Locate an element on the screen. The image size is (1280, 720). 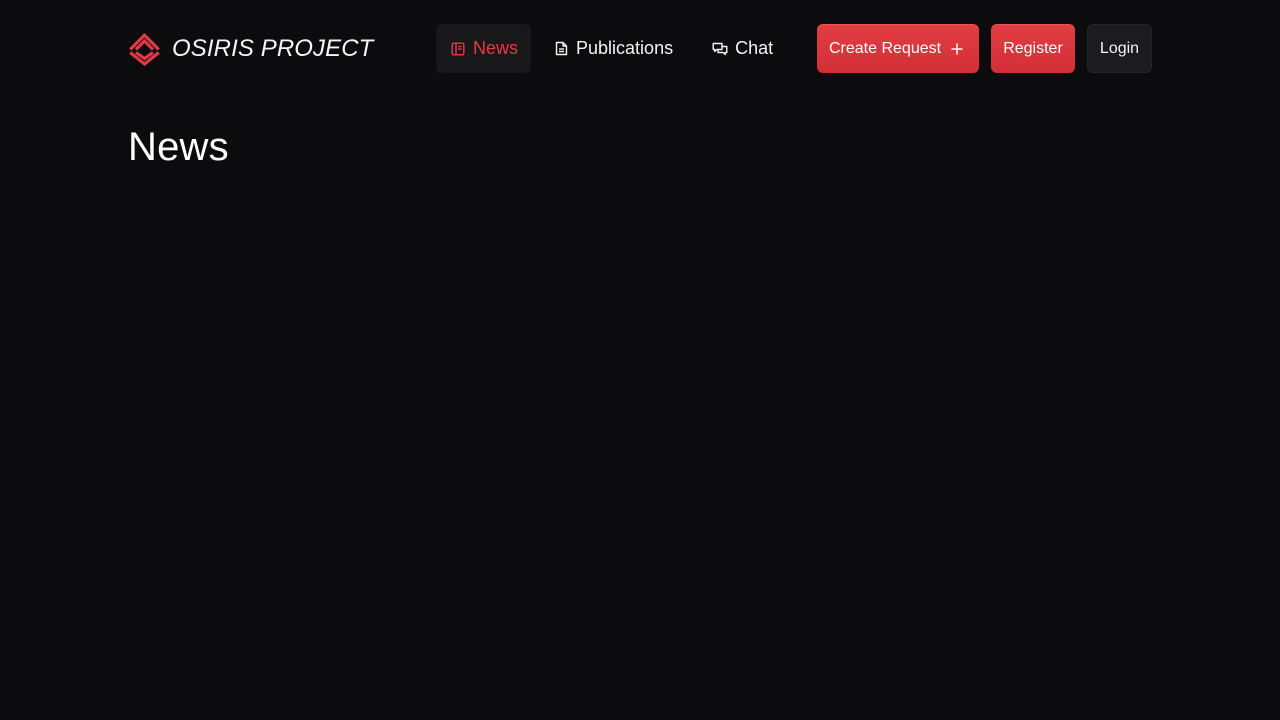
nav-item-label: News is located at coordinates (496, 48).